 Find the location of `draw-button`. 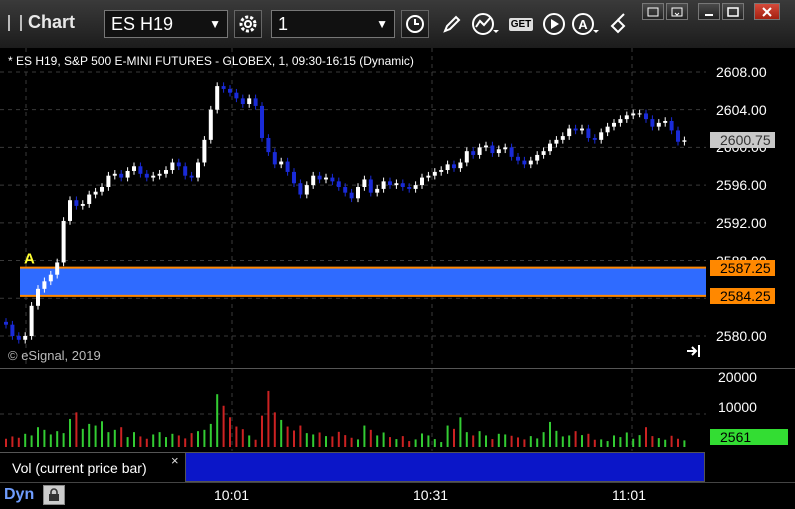

draw-button is located at coordinates (452, 24).